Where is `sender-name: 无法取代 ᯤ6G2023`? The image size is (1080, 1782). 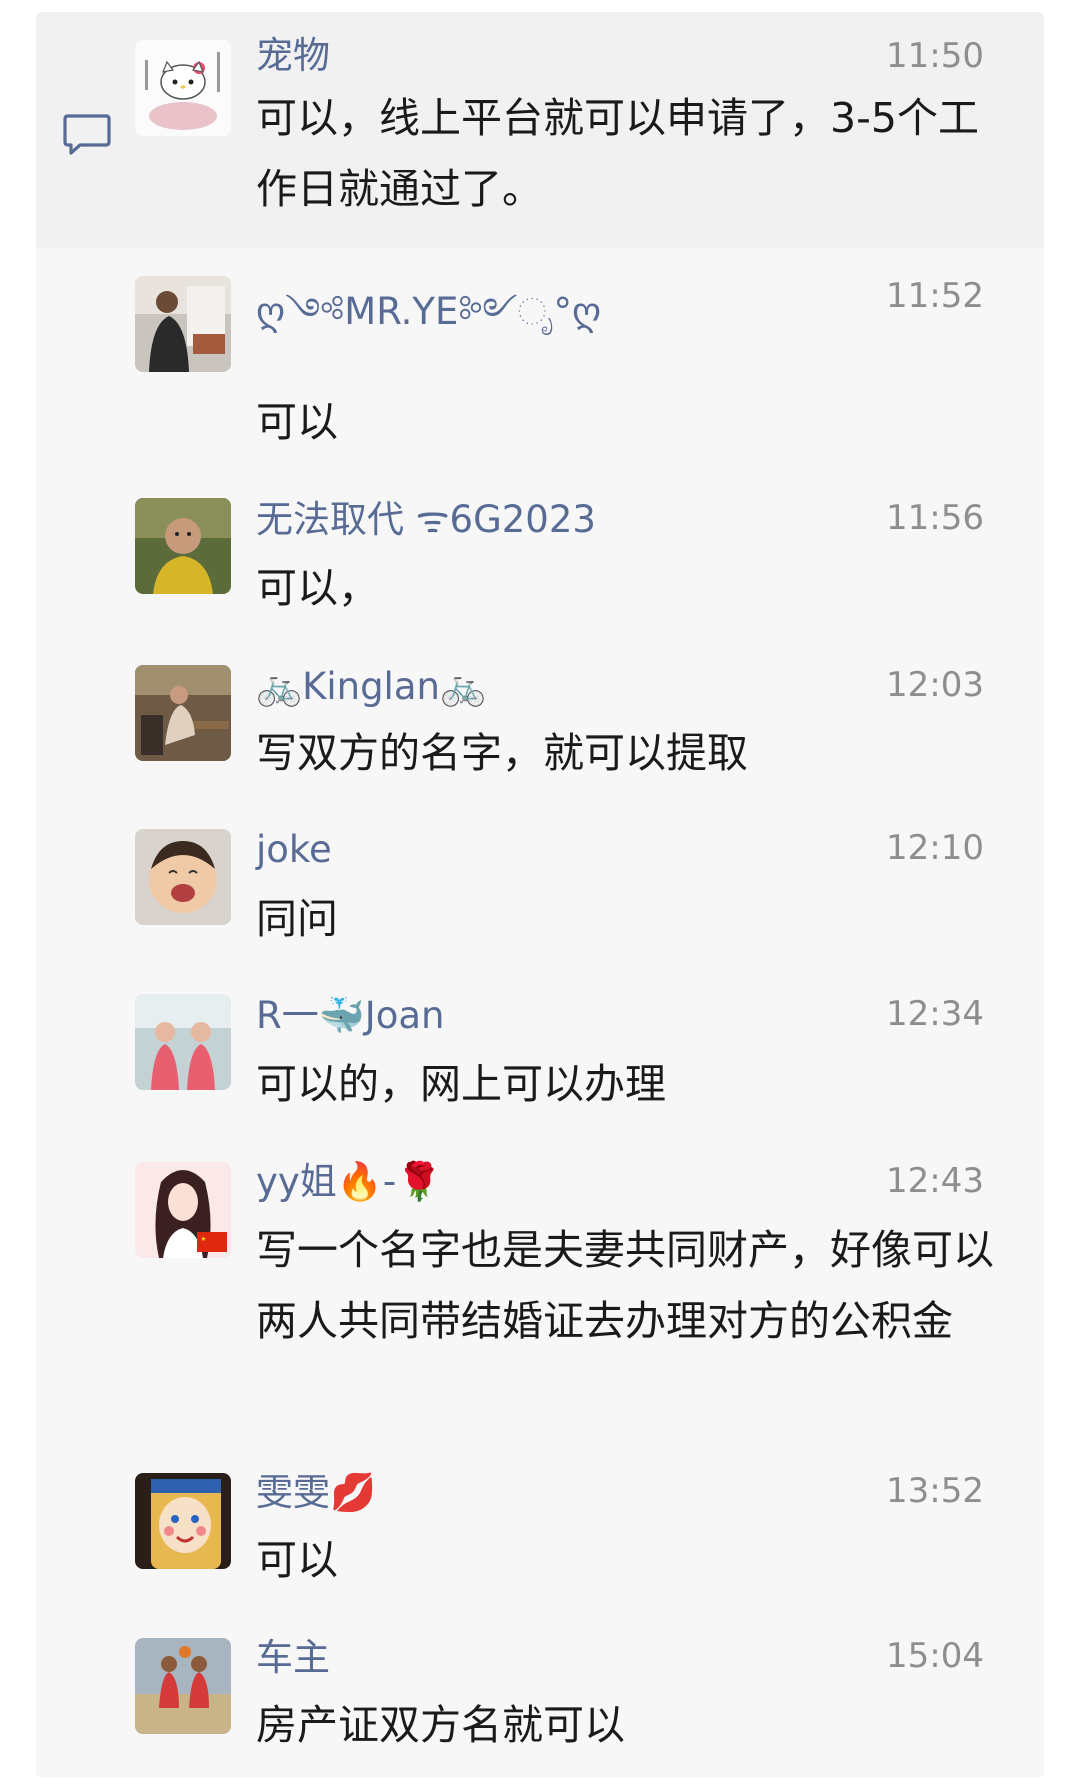 sender-name: 无法取代 ᯤ6G2023 is located at coordinates (426, 520).